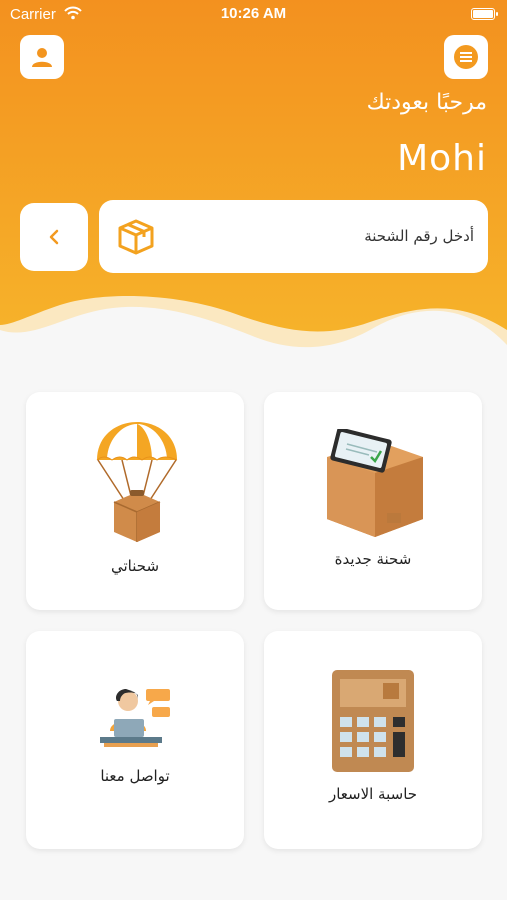 This screenshot has height=900, width=507. I want to click on tracking-number-input: أدخل رقم الشحنة, so click(293, 236).